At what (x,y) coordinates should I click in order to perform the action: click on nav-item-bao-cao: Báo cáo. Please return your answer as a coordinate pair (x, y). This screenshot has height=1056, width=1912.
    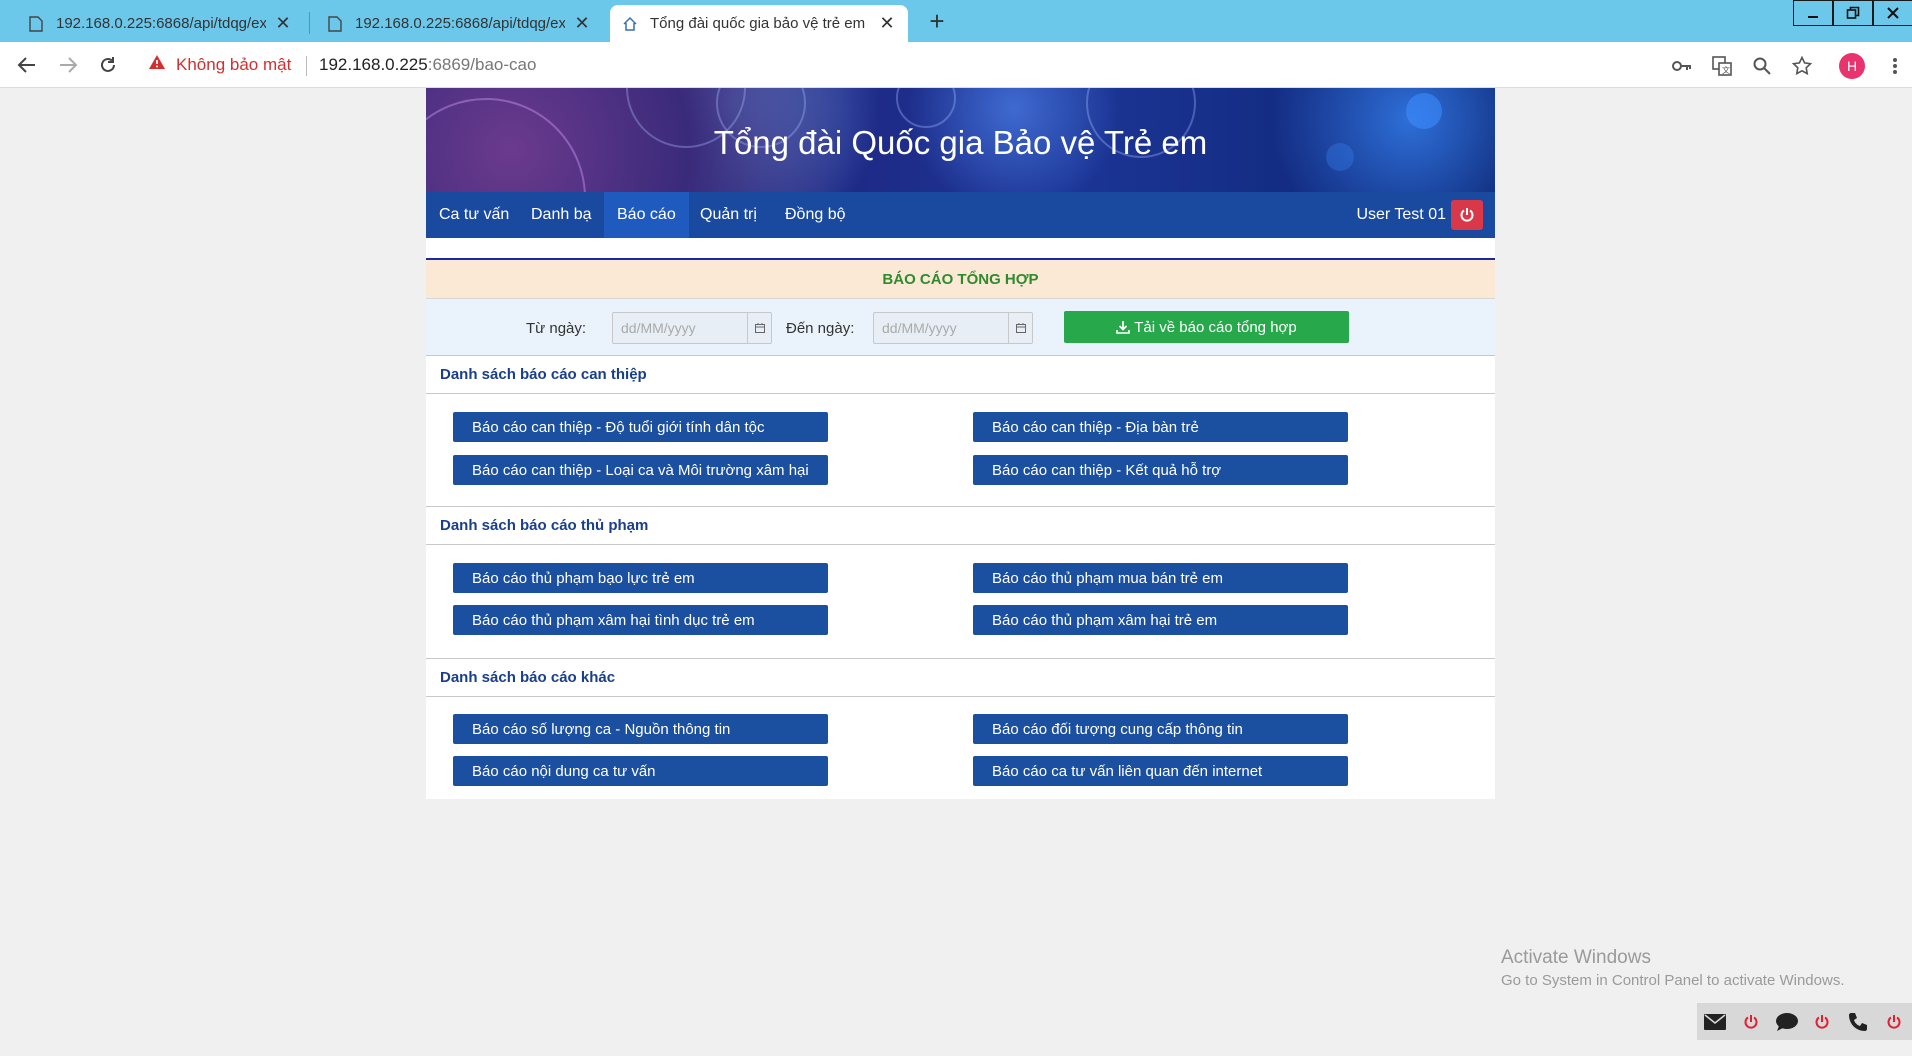
    Looking at the image, I should click on (646, 215).